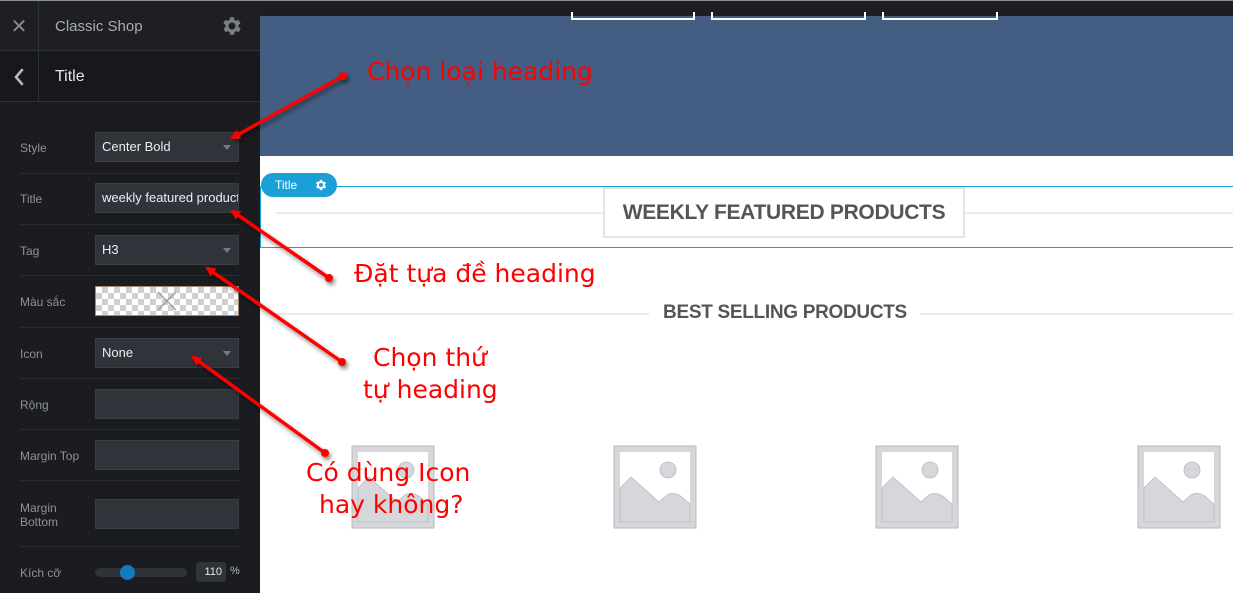 The image size is (1233, 593). I want to click on icon-select: None, so click(167, 353).